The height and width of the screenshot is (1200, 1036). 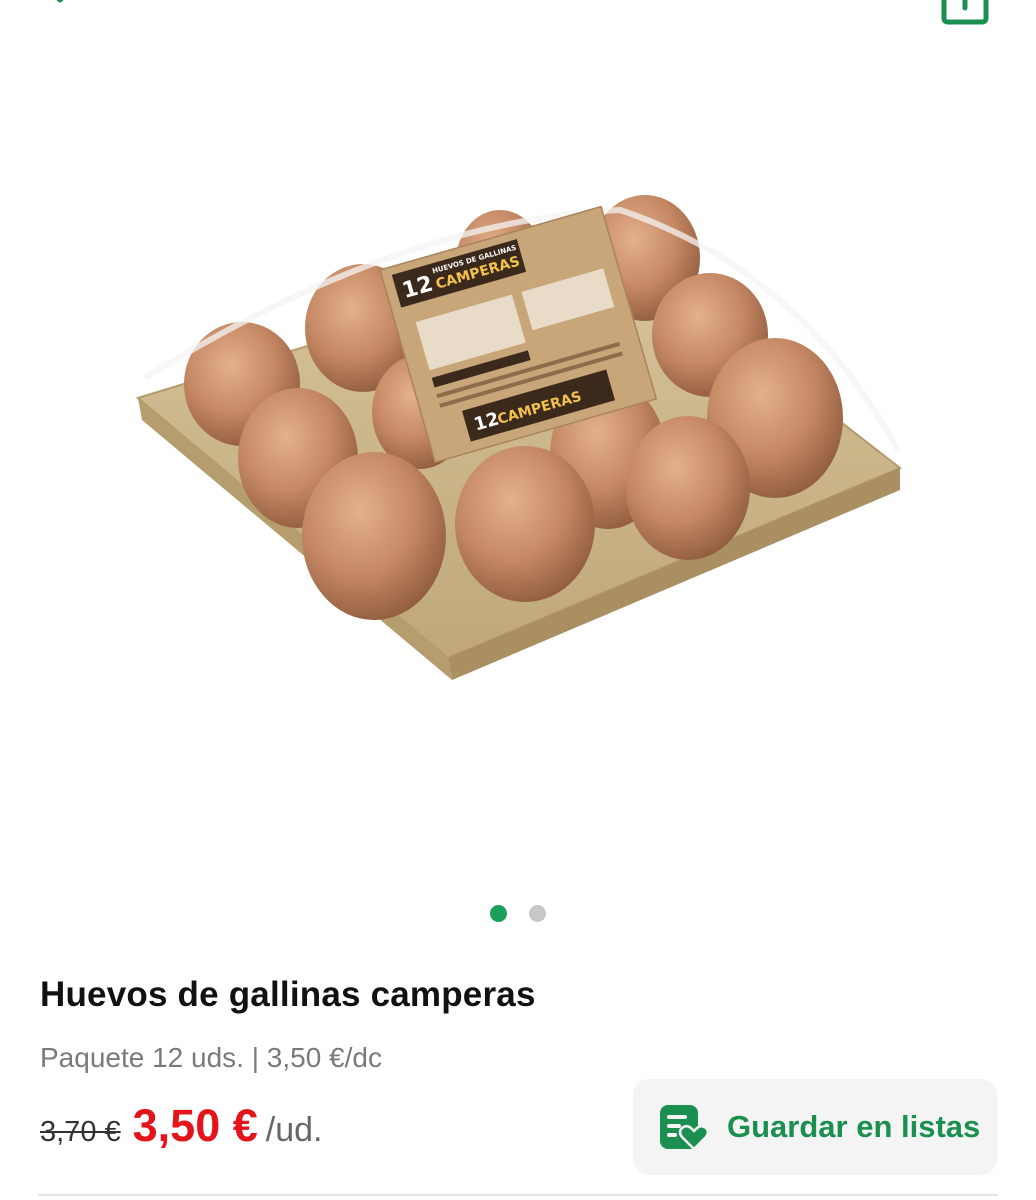 I want to click on product-subtitle: Paquete 12 uds. | 3,50 €/dc, so click(x=211, y=1057).